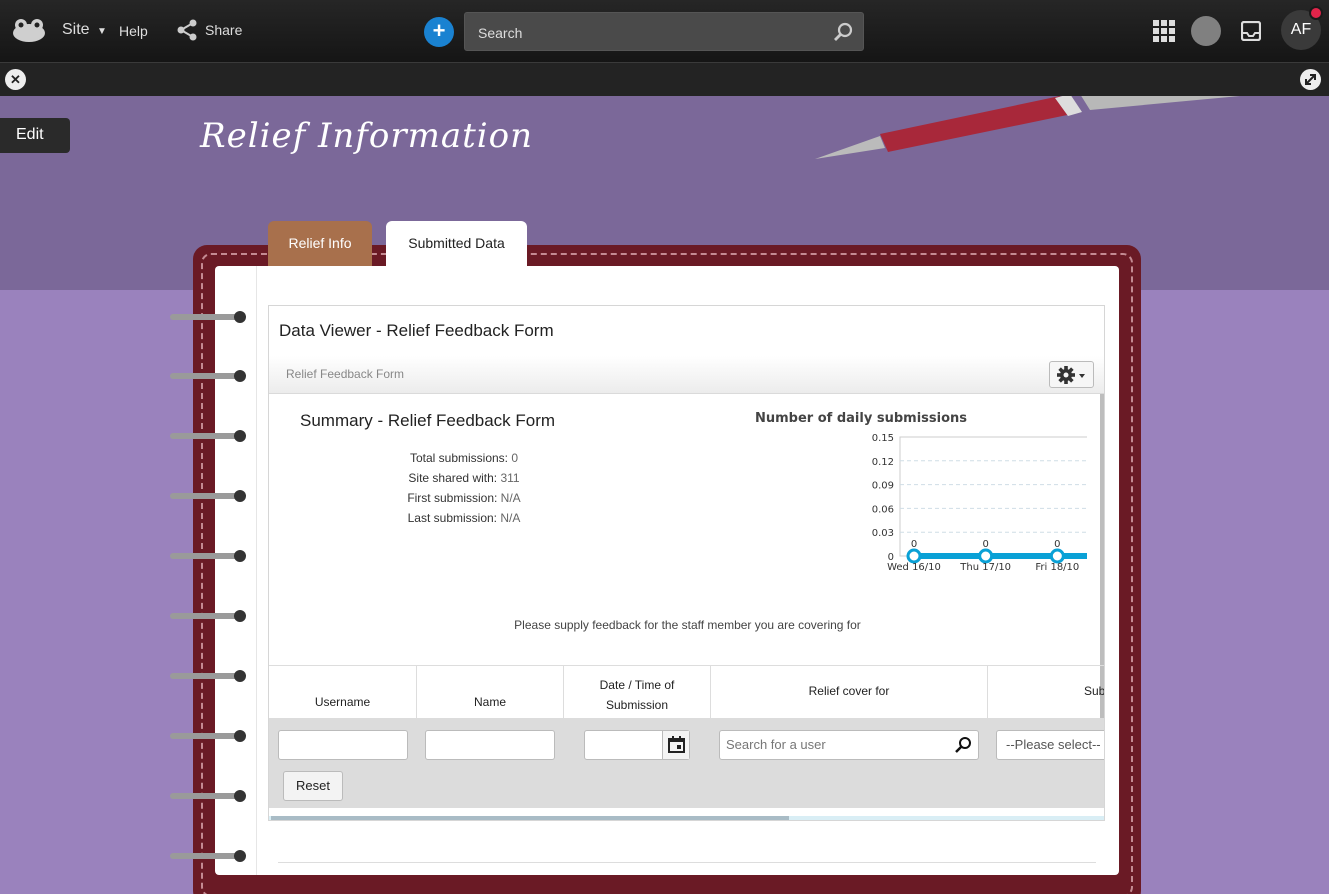 Image resolution: width=1329 pixels, height=894 pixels. I want to click on reset-button: Reset, so click(313, 786).